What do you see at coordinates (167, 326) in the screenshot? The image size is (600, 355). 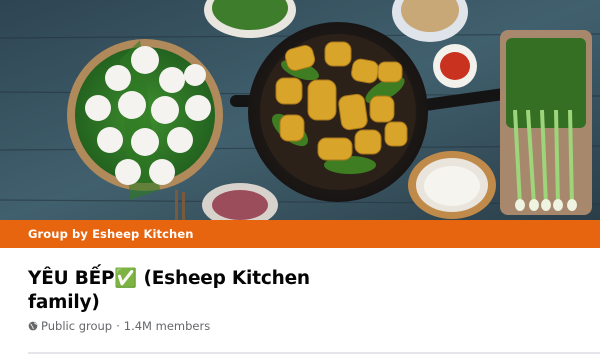 I see `group-member-count: 1.4M members` at bounding box center [167, 326].